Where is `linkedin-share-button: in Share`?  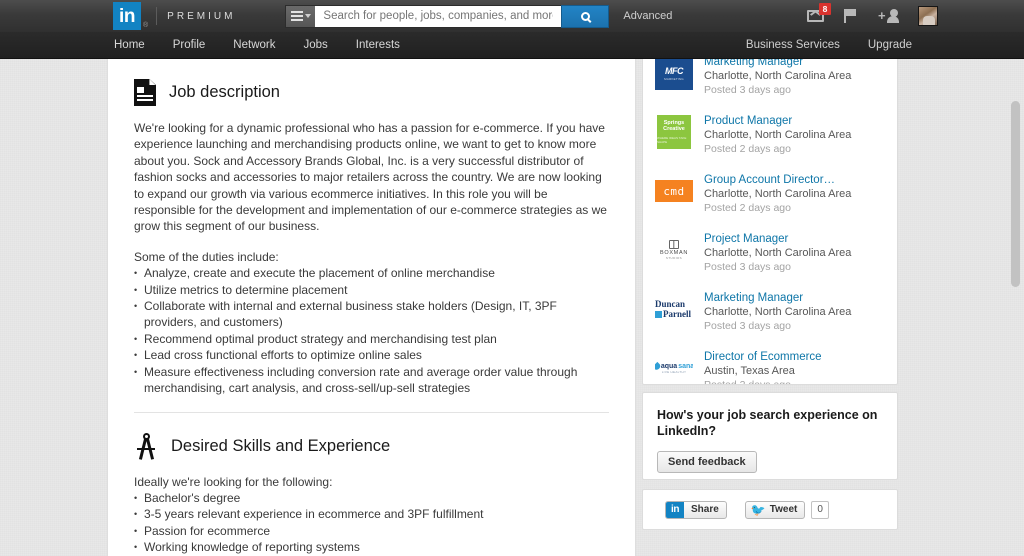 linkedin-share-button: in Share is located at coordinates (696, 509).